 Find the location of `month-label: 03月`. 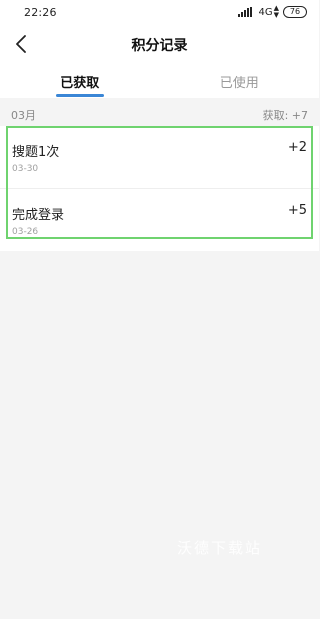

month-label: 03月 is located at coordinates (23, 115).